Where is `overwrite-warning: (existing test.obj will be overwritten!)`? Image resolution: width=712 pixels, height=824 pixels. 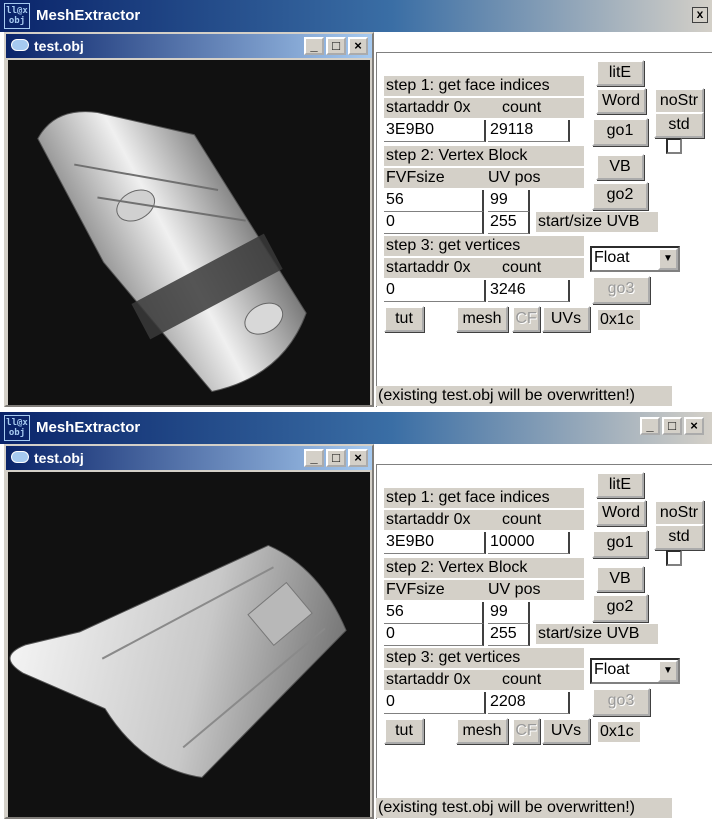 overwrite-warning: (existing test.obj will be overwritten!) is located at coordinates (524, 396).